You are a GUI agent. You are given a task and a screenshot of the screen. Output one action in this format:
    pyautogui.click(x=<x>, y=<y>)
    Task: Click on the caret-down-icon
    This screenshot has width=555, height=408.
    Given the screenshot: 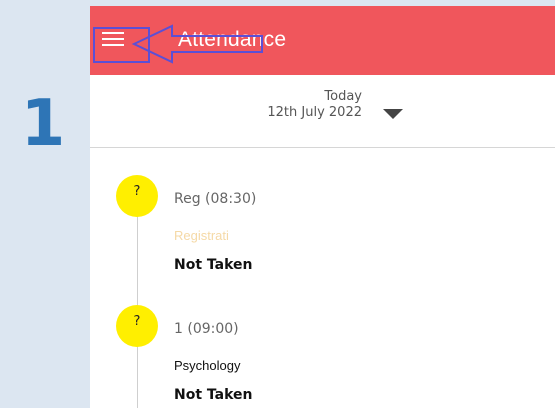 What is the action you would take?
    pyautogui.click(x=393, y=114)
    